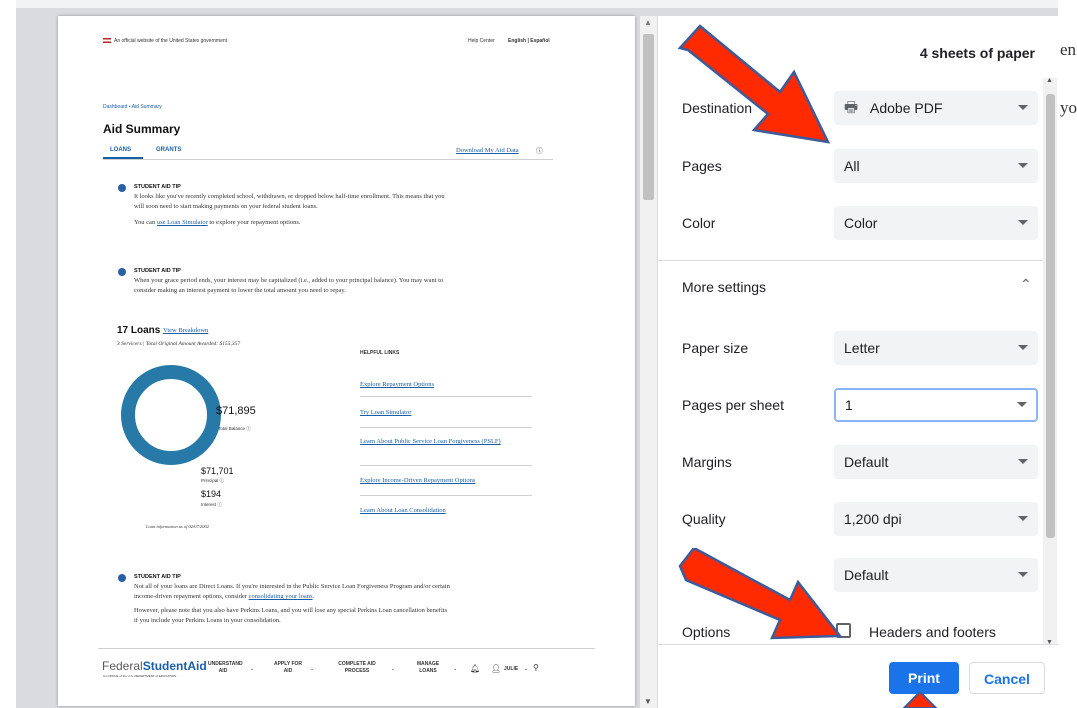  Describe the element at coordinates (211, 504) in the screenshot. I see `interest-label: Interest ⓘ` at that location.